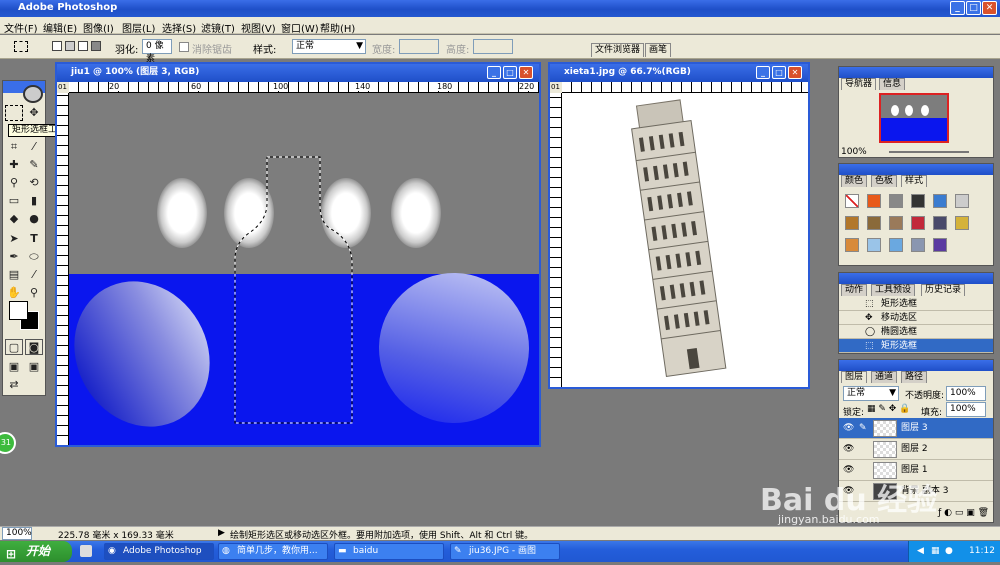  Describe the element at coordinates (892, 84) in the screenshot. I see `tab-info: 信息` at that location.